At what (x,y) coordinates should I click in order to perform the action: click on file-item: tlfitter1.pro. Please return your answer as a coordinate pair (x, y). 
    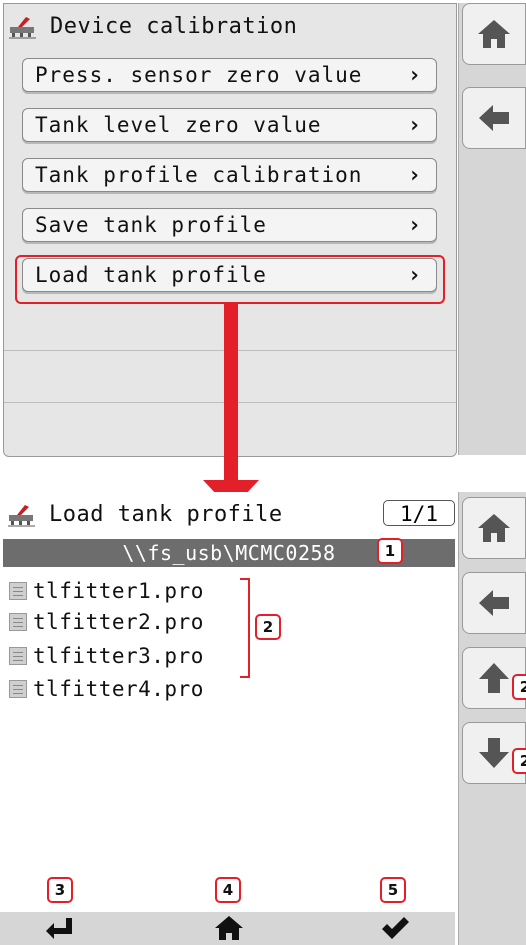
    Looking at the image, I should click on (106, 591).